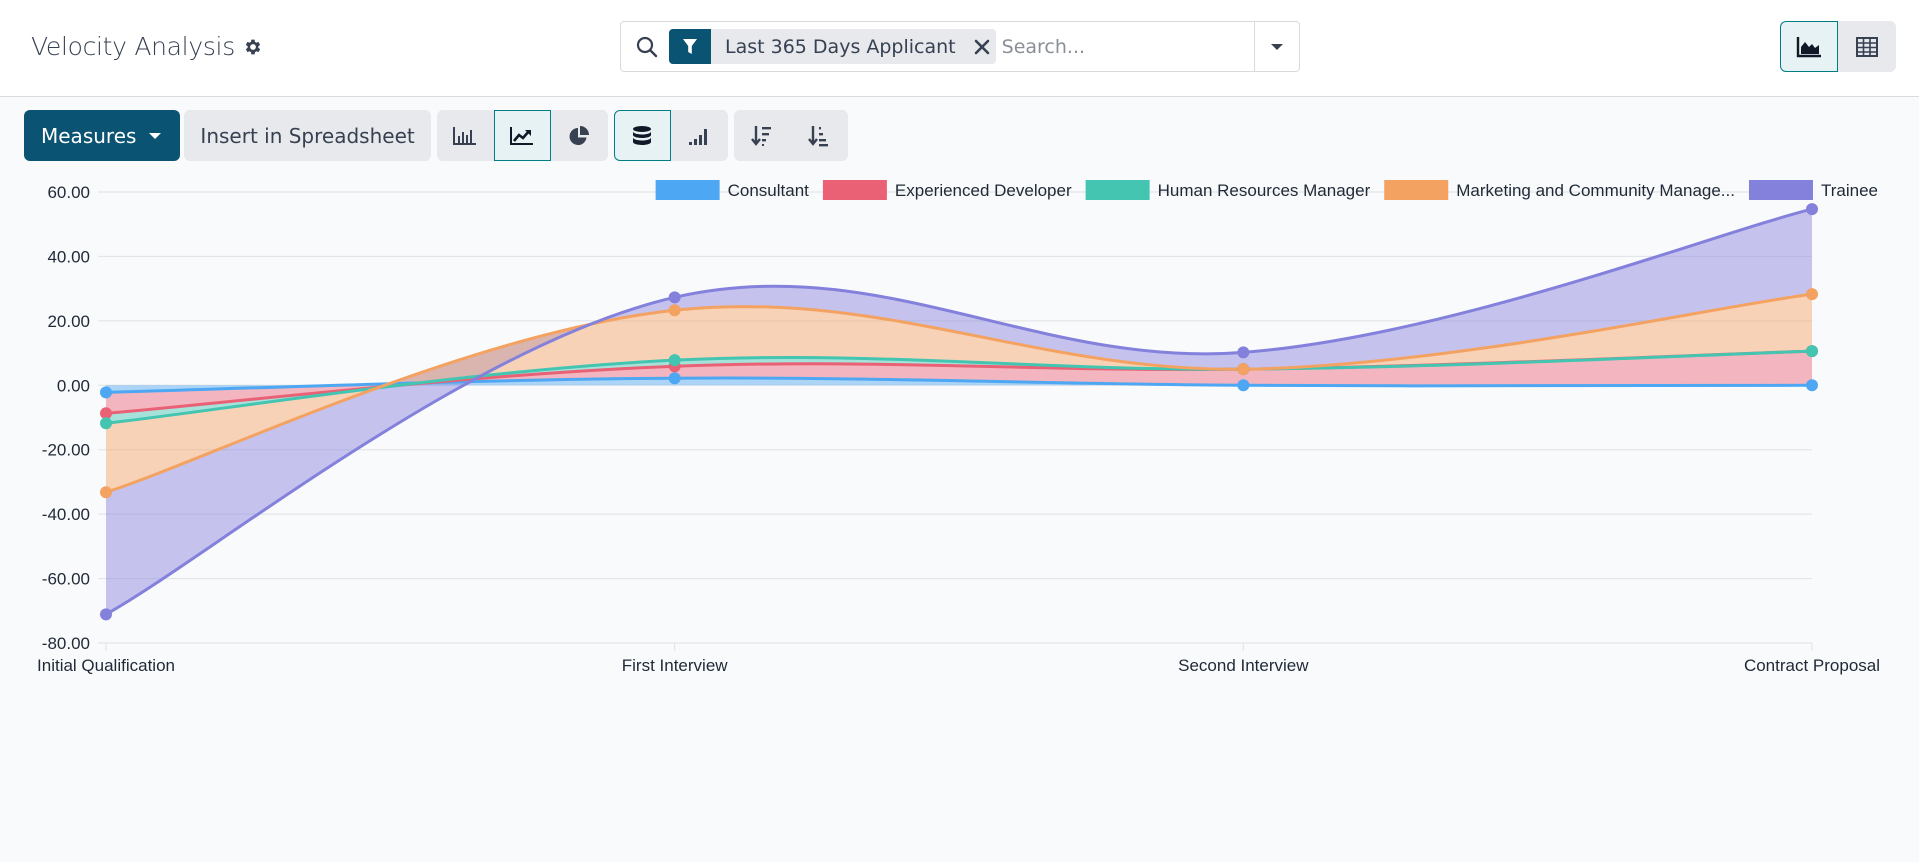 The width and height of the screenshot is (1919, 862). Describe the element at coordinates (840, 46) in the screenshot. I see `facet-label: Last 365 Days Applicant` at that location.